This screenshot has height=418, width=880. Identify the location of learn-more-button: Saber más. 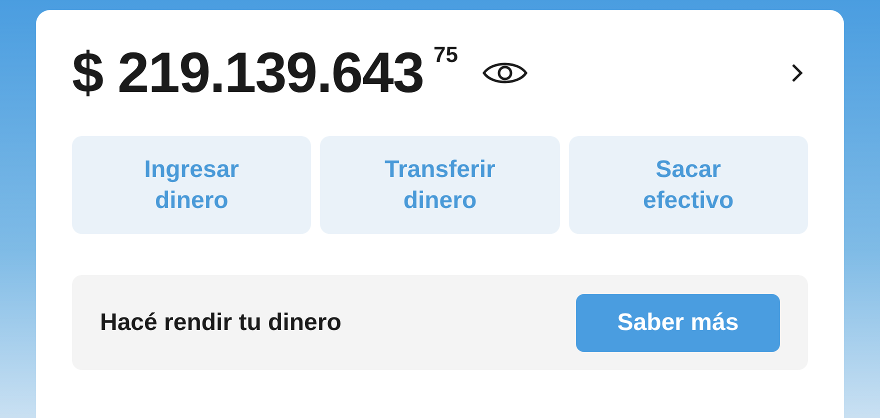
(678, 323).